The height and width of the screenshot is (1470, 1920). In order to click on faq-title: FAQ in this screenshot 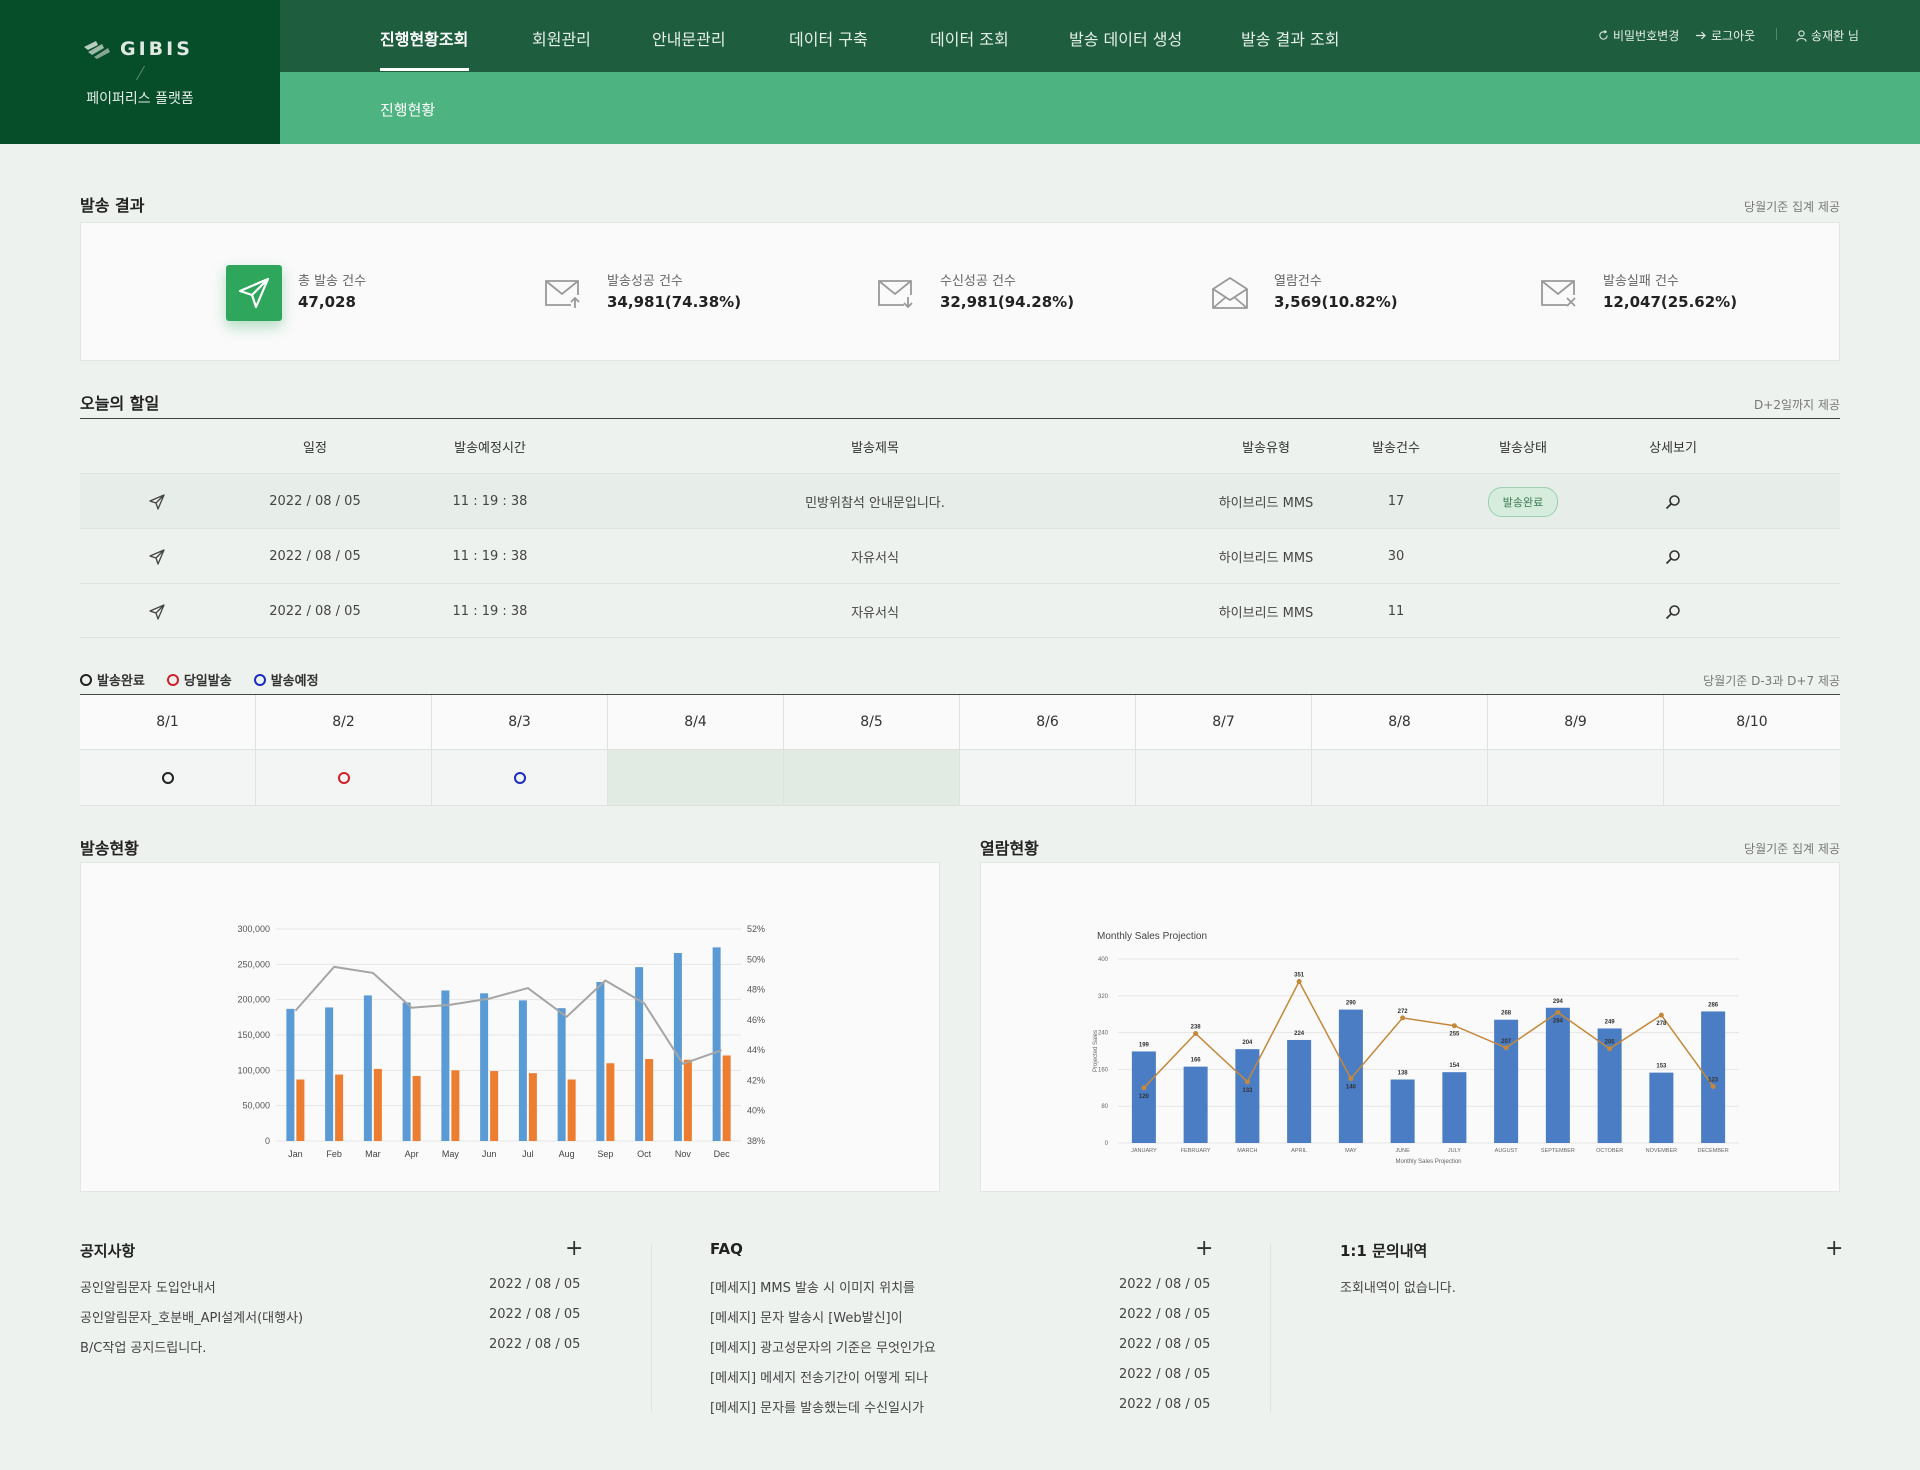, I will do `click(726, 1249)`.